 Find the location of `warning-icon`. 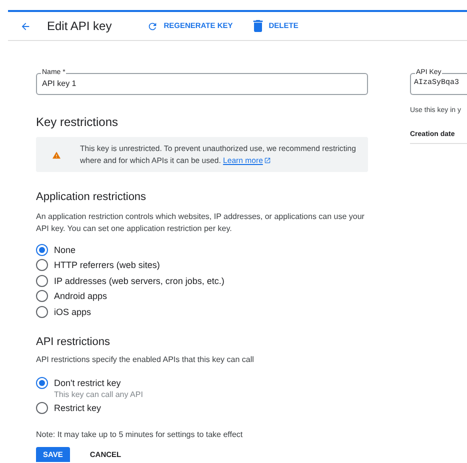

warning-icon is located at coordinates (56, 154).